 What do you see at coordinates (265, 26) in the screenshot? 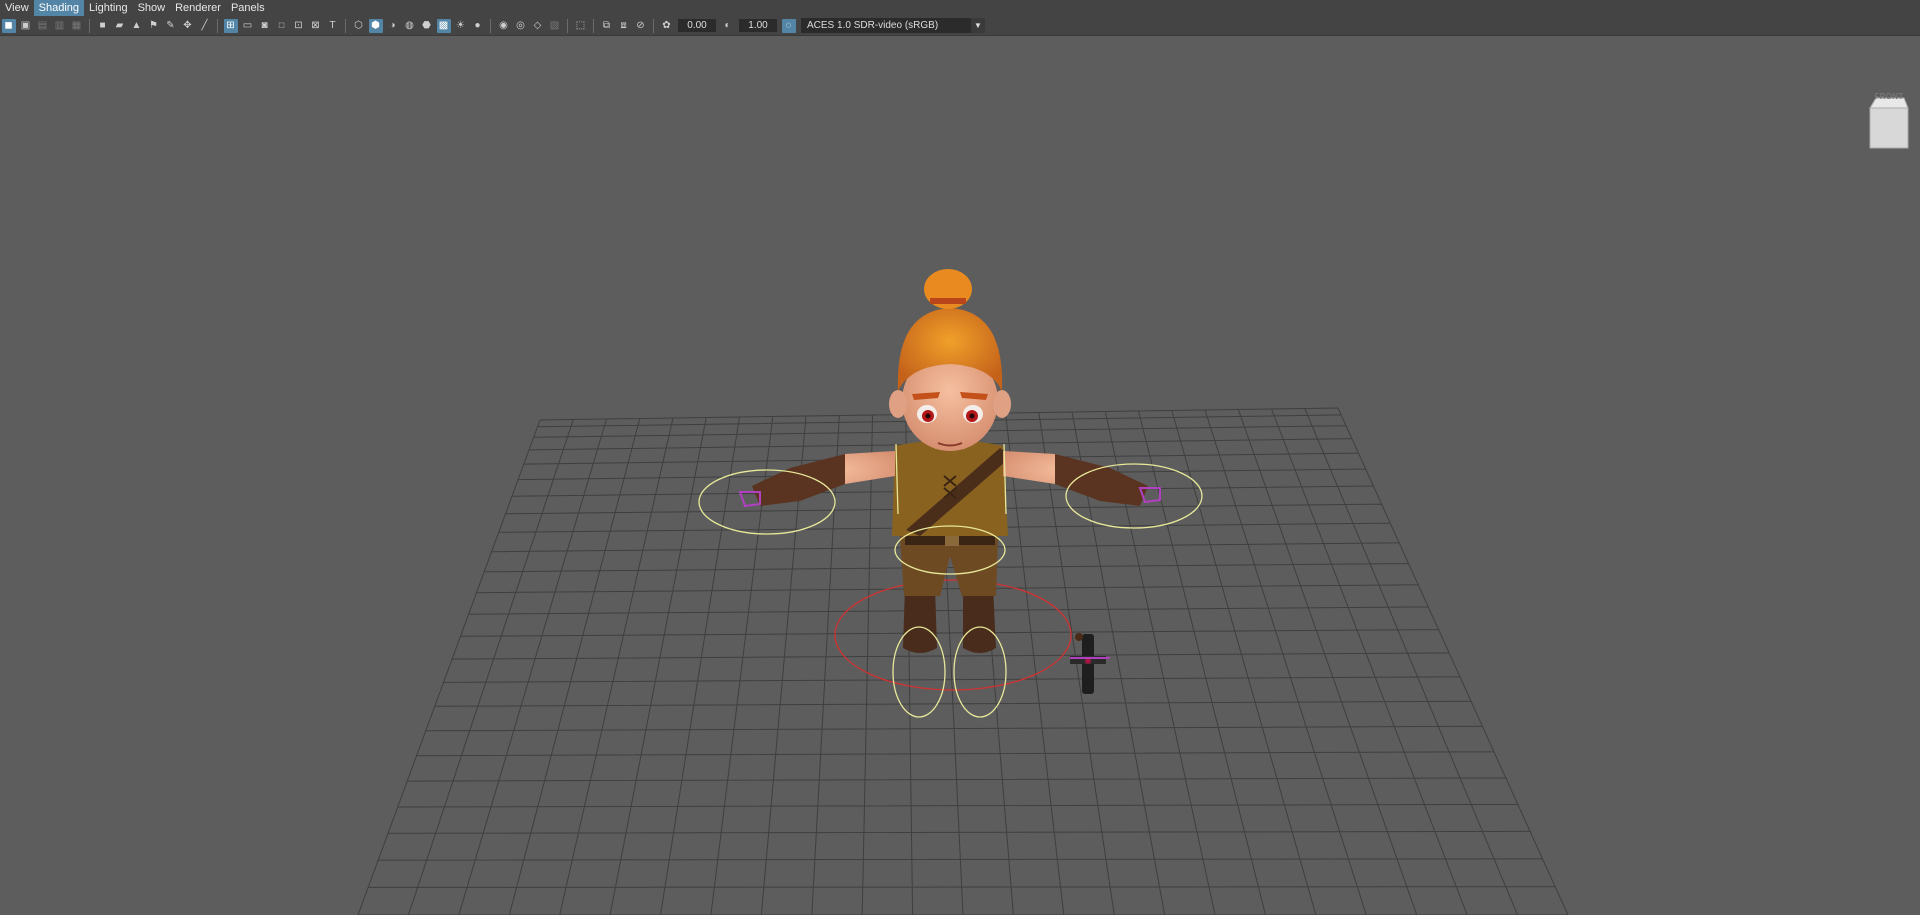
I see `resolution-gate-icon: ◙` at bounding box center [265, 26].